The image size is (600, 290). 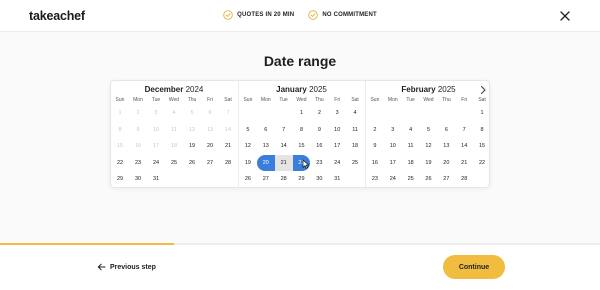 What do you see at coordinates (265, 162) in the screenshot?
I see `calendar-day-range-start: 20` at bounding box center [265, 162].